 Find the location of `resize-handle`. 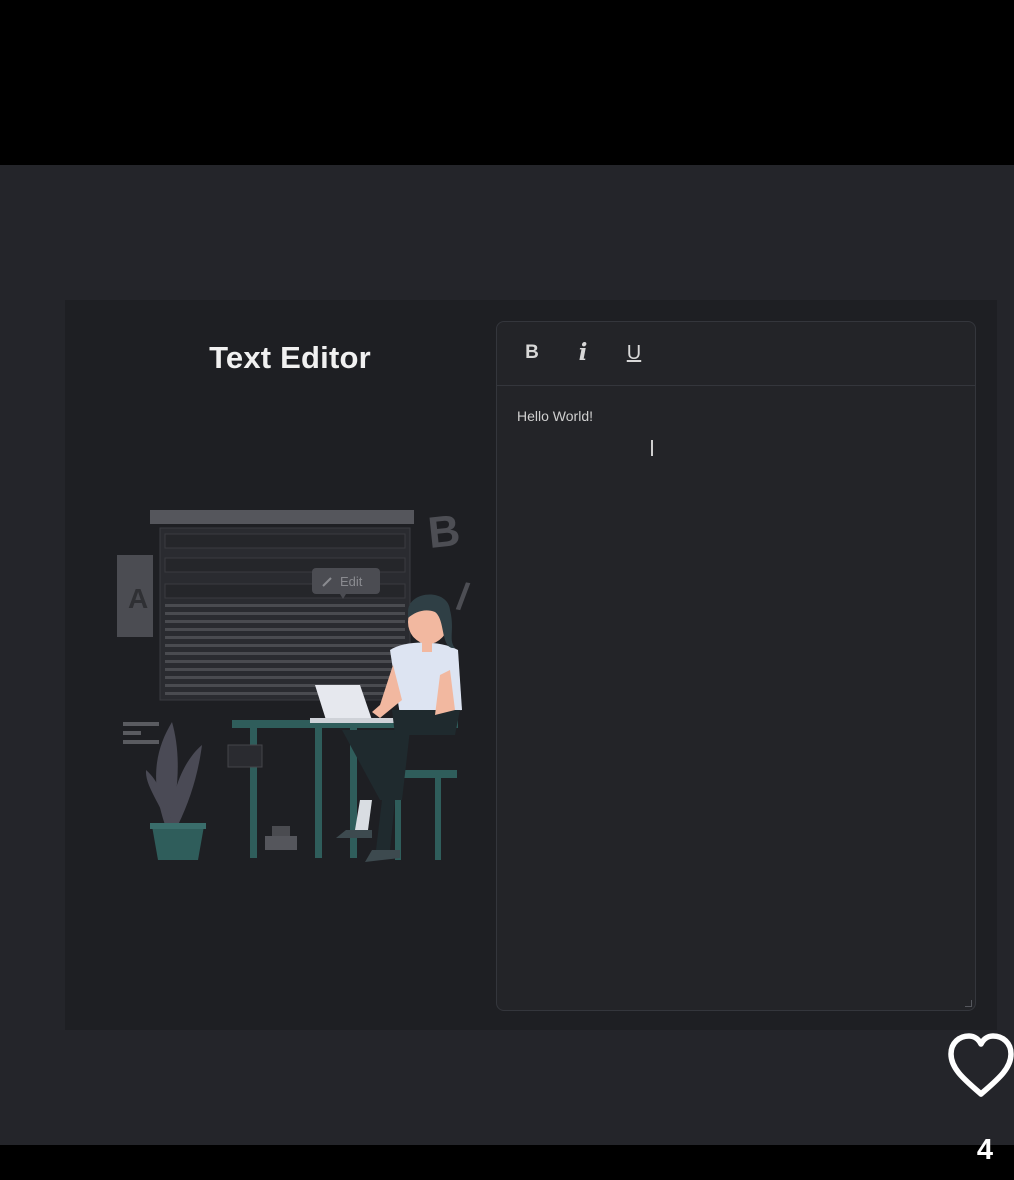

resize-handle is located at coordinates (968, 1003).